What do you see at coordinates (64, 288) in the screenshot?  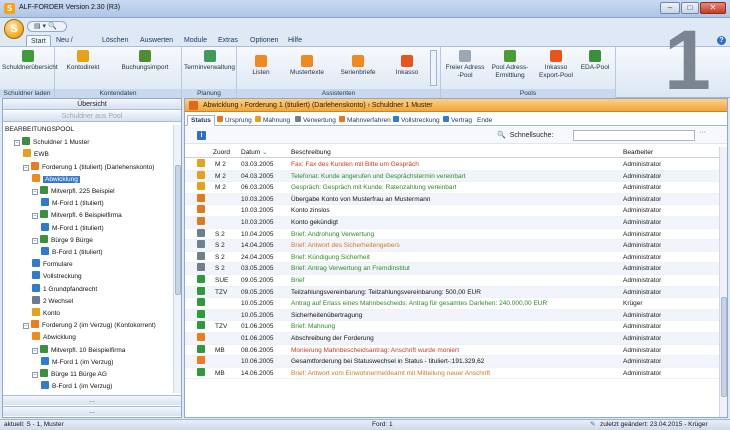 I see `tree-node: 1 Grundpfandrecht` at bounding box center [64, 288].